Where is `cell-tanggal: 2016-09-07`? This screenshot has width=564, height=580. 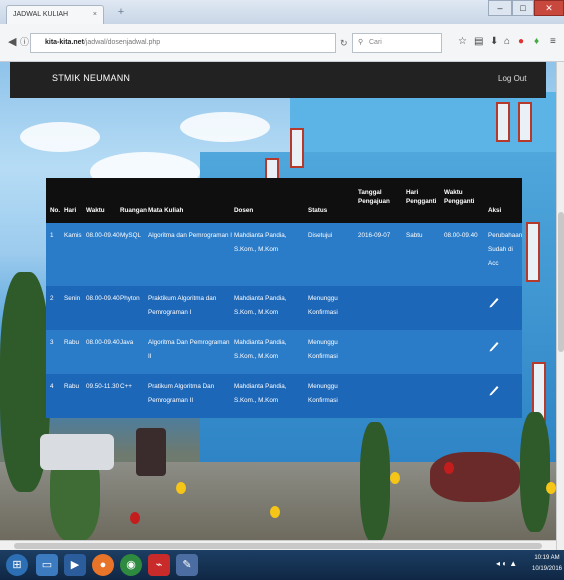
cell-tanggal: 2016-09-07 is located at coordinates (374, 235).